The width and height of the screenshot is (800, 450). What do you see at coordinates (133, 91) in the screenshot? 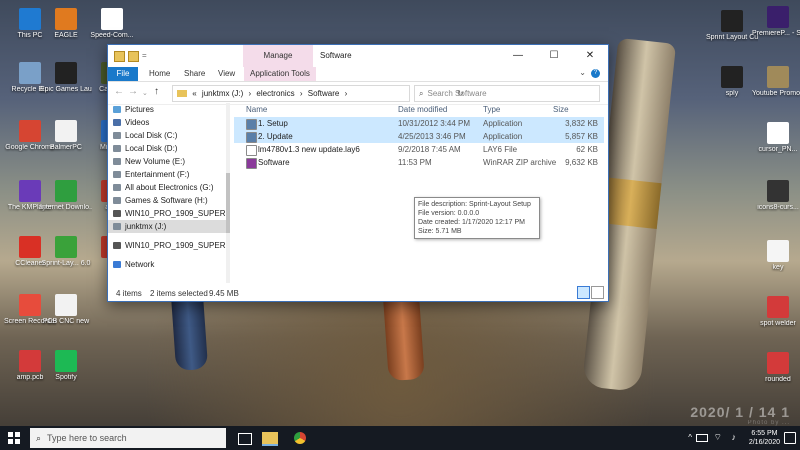
I see `forward-arrow-icon: →` at bounding box center [133, 91].